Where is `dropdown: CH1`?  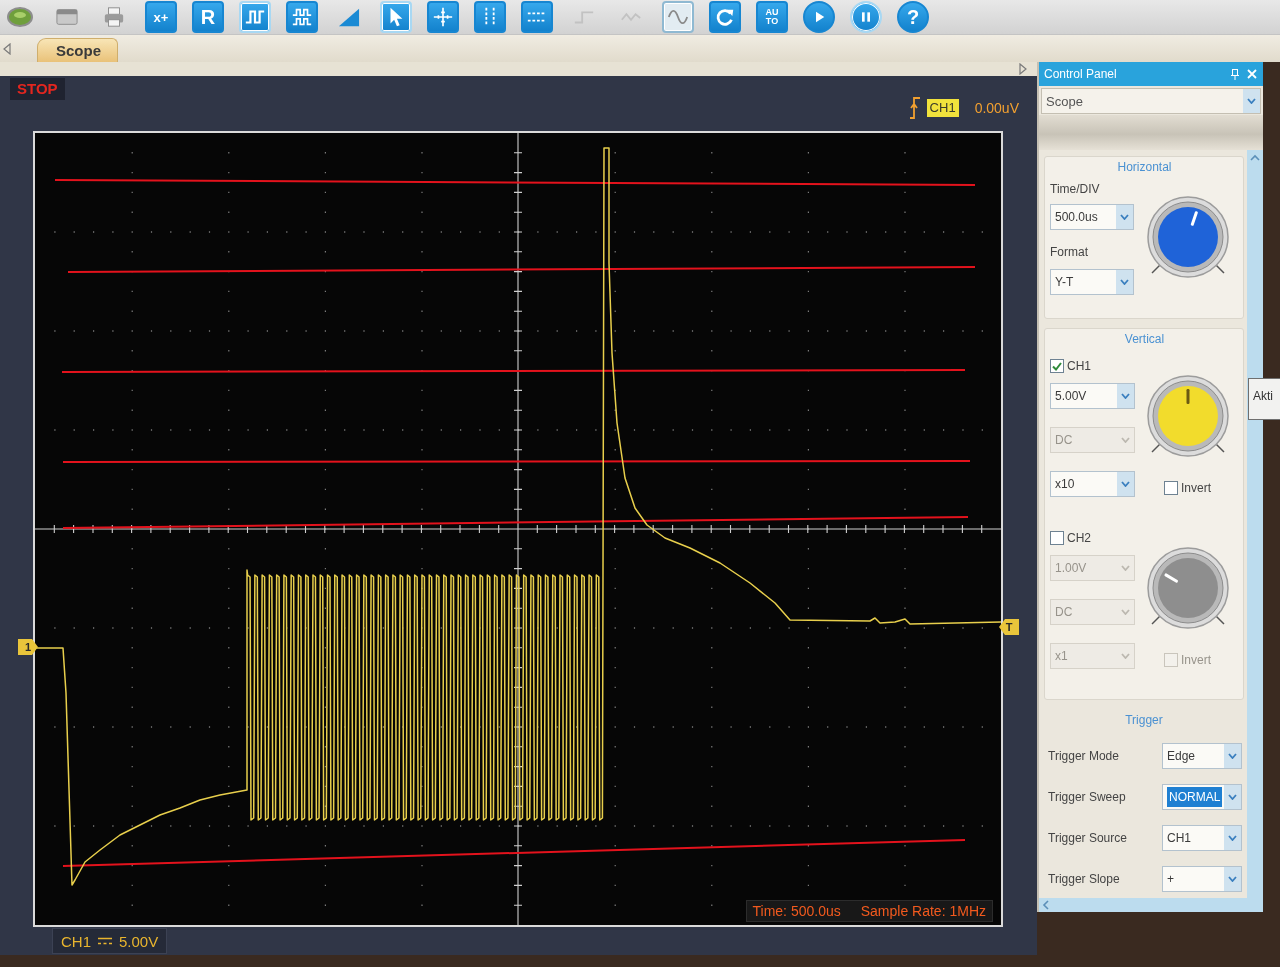
dropdown: CH1 is located at coordinates (1202, 838).